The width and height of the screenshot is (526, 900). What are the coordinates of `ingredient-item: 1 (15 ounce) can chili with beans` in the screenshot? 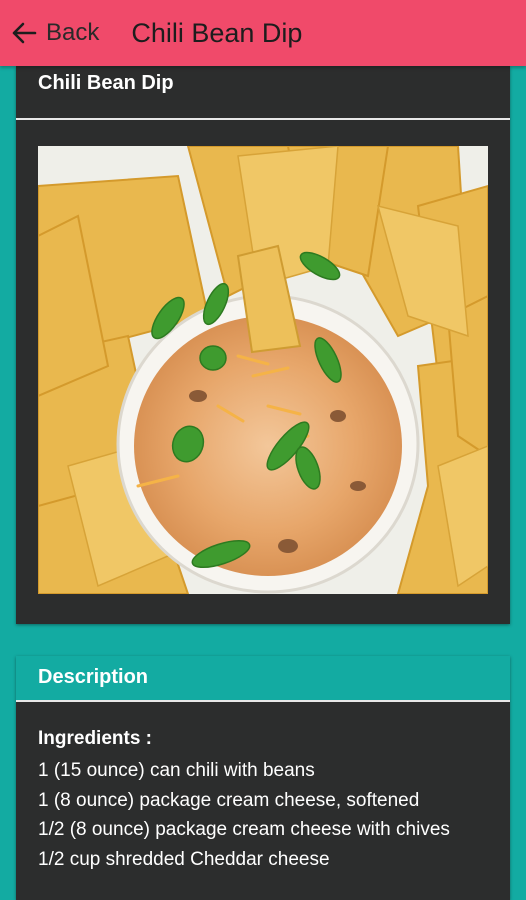 It's located at (176, 770).